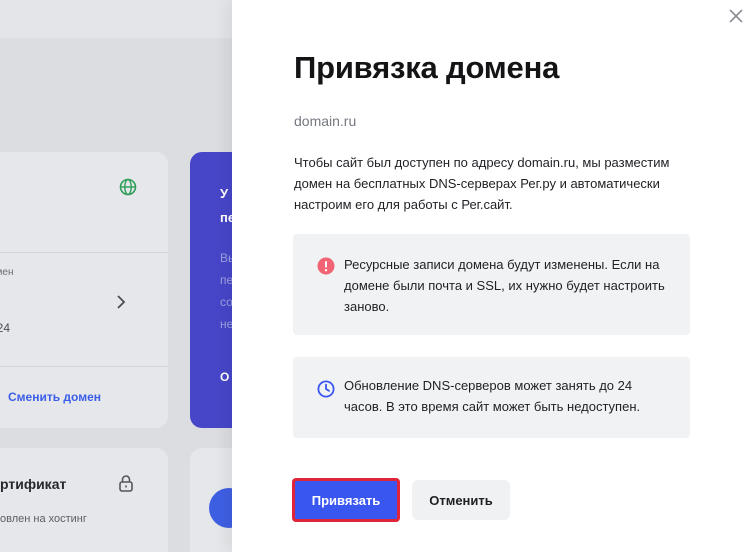  I want to click on cancel-button: Отменить, so click(461, 500).